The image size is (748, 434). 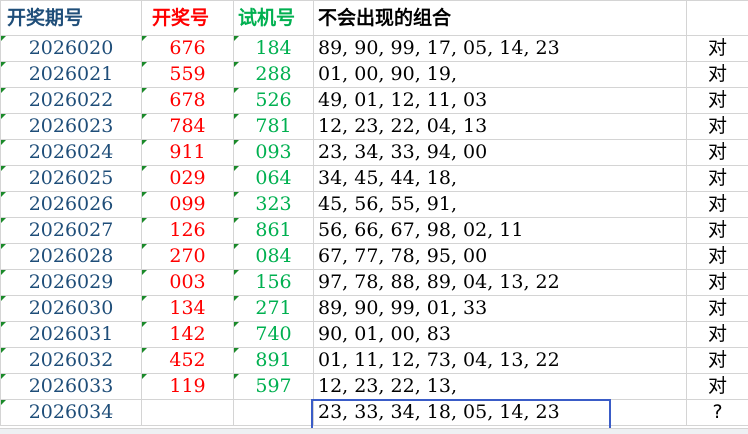 I want to click on test-number-cell: 271, so click(x=274, y=309).